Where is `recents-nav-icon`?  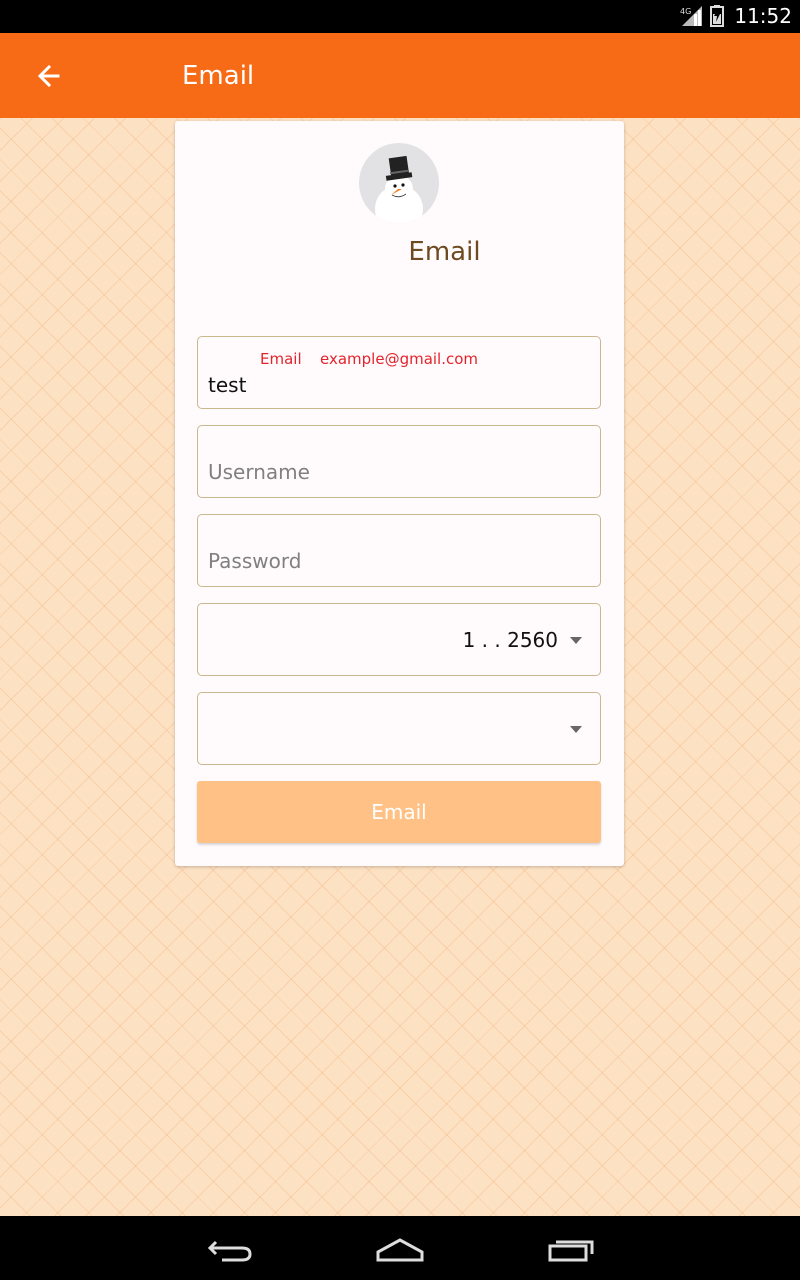
recents-nav-icon is located at coordinates (571, 1251).